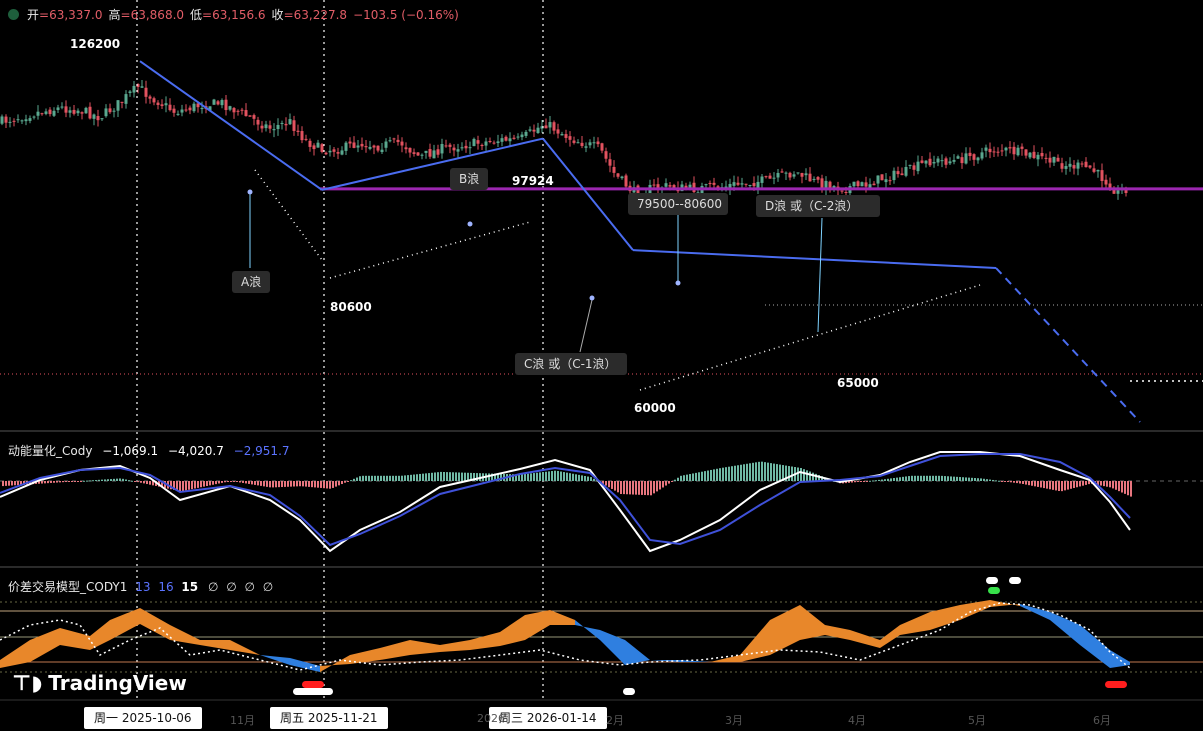  Describe the element at coordinates (533, 181) in the screenshot. I see `price-label-97924: 97924` at that location.